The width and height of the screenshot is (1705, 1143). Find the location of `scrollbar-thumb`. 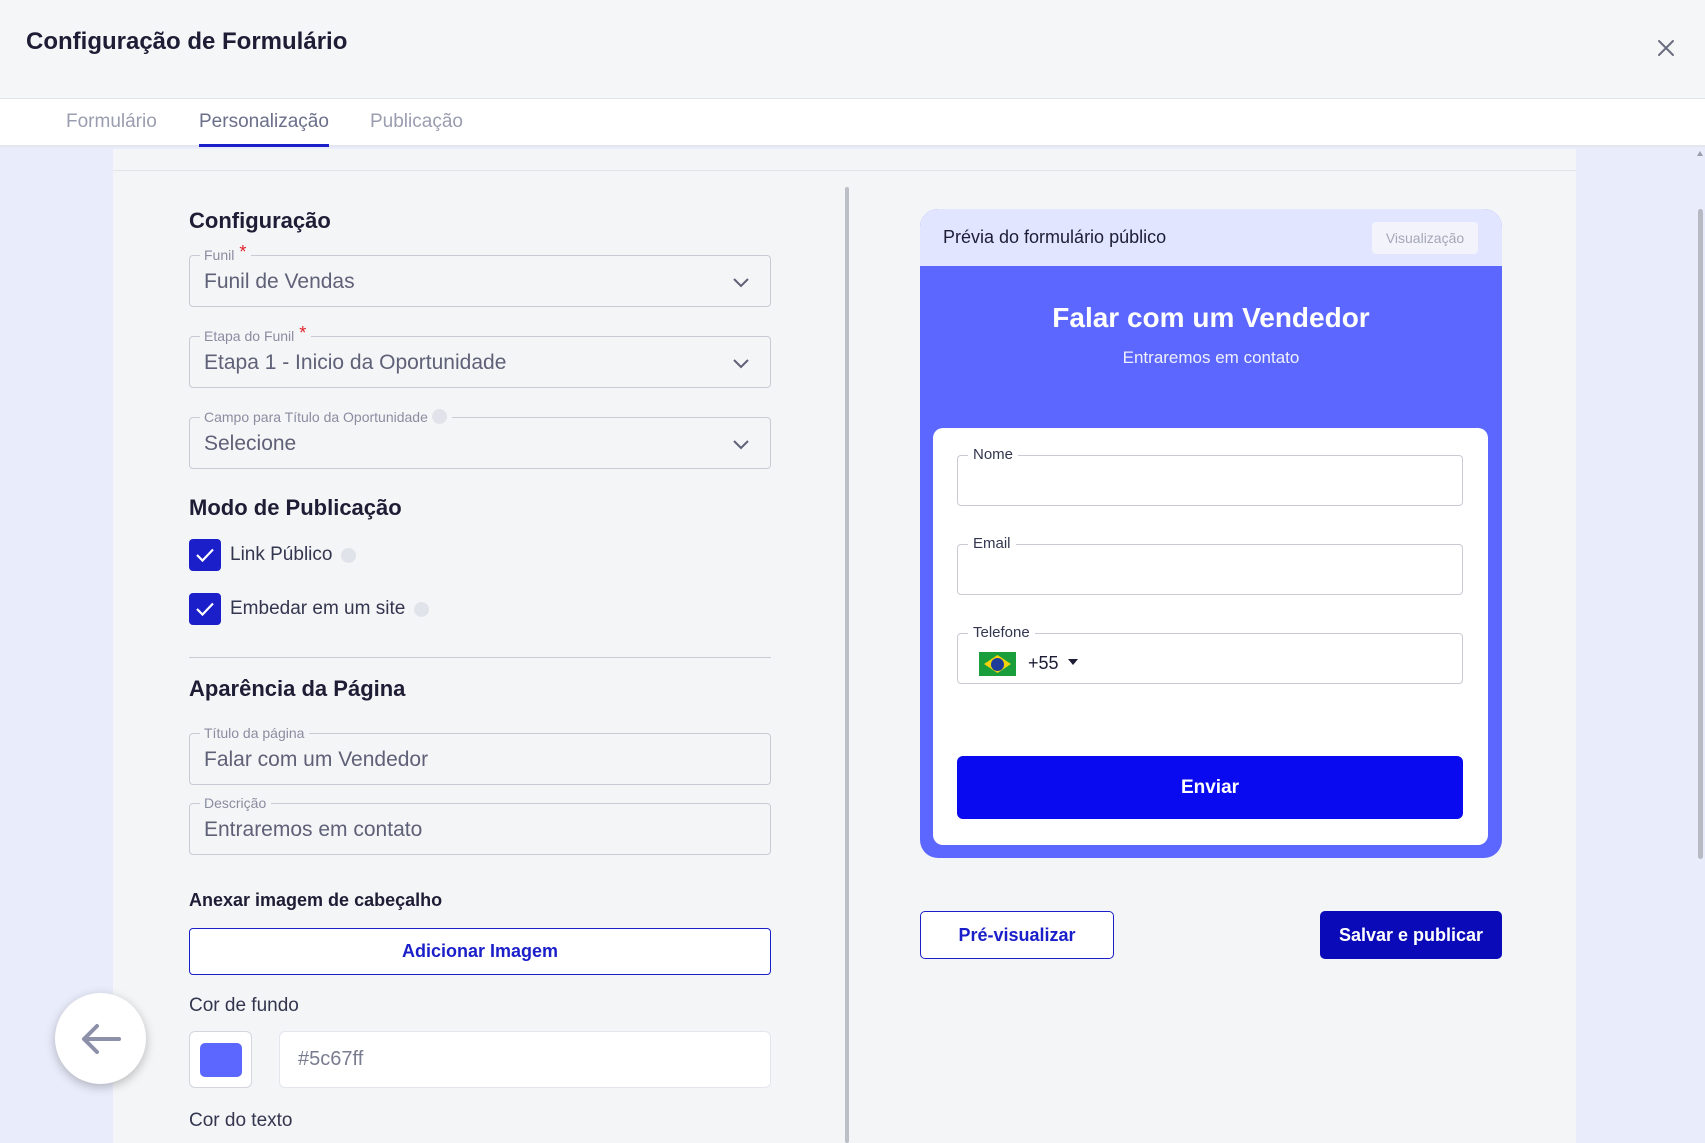

scrollbar-thumb is located at coordinates (1700, 534).